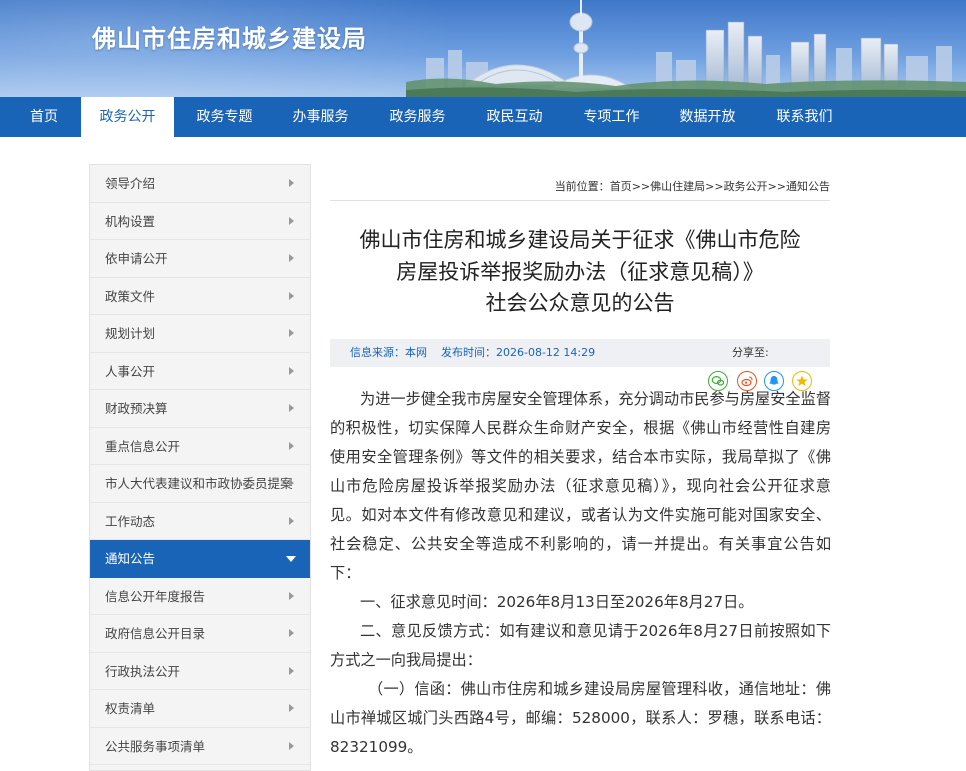 This screenshot has height=771, width=966. What do you see at coordinates (143, 671) in the screenshot?
I see `sidebar-item-label: 行政执法公开` at bounding box center [143, 671].